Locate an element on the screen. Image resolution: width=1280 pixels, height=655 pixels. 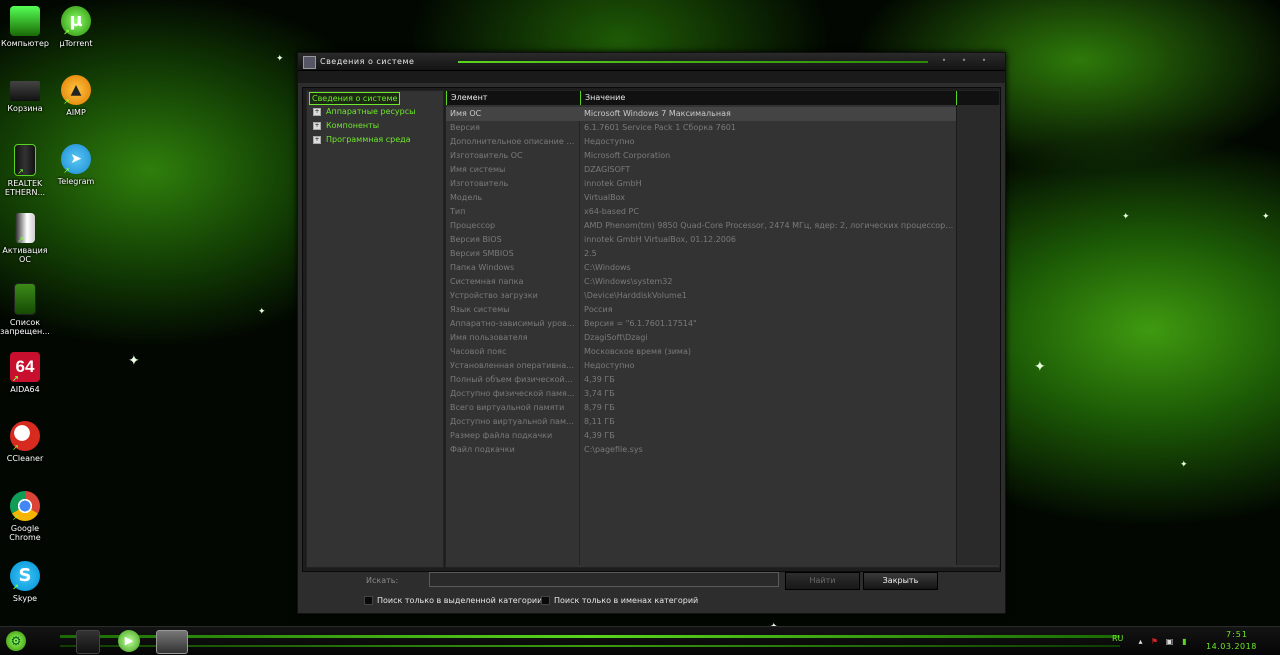
start-button: ⚙ is located at coordinates (16, 641).